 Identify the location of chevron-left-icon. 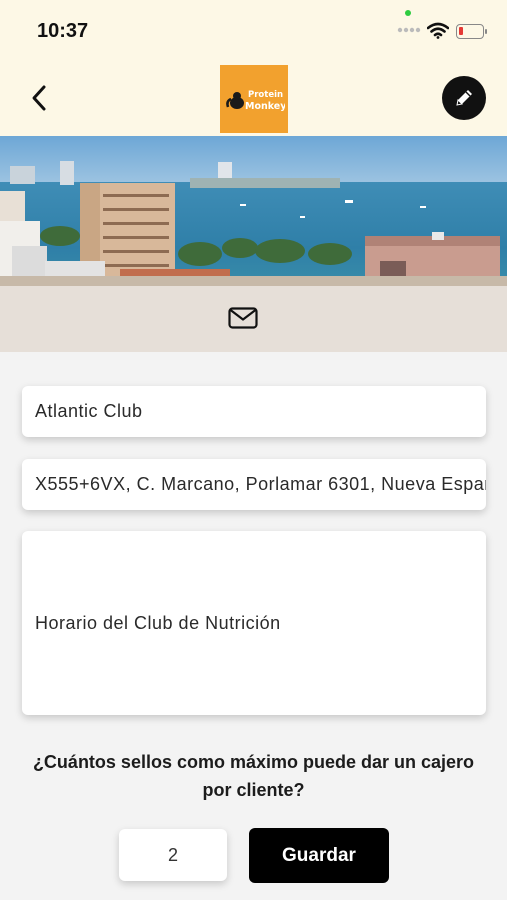
(39, 98).